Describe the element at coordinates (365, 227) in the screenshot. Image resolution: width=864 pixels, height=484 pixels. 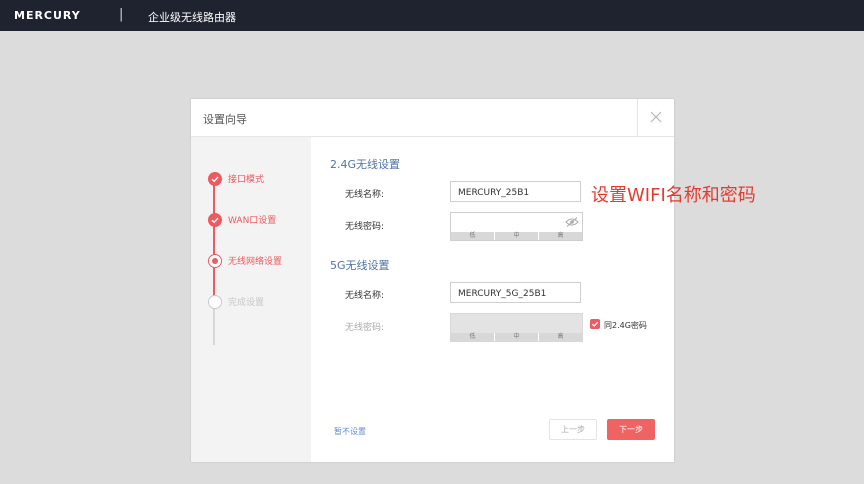
I see `password-24g-label: 无线密码:` at that location.